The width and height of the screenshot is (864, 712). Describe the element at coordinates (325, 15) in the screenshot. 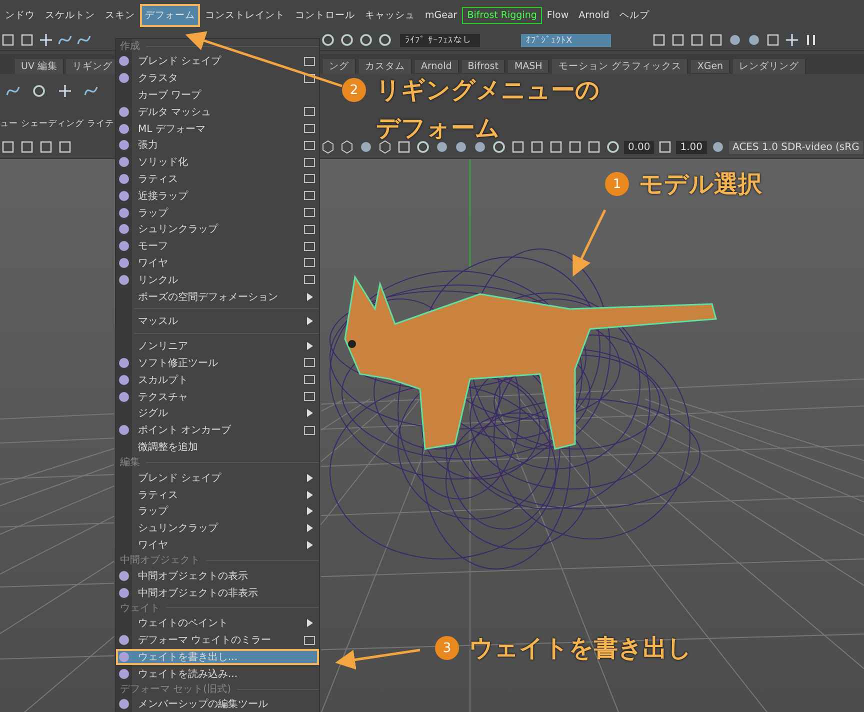

I see `menu-item: コントロール` at that location.